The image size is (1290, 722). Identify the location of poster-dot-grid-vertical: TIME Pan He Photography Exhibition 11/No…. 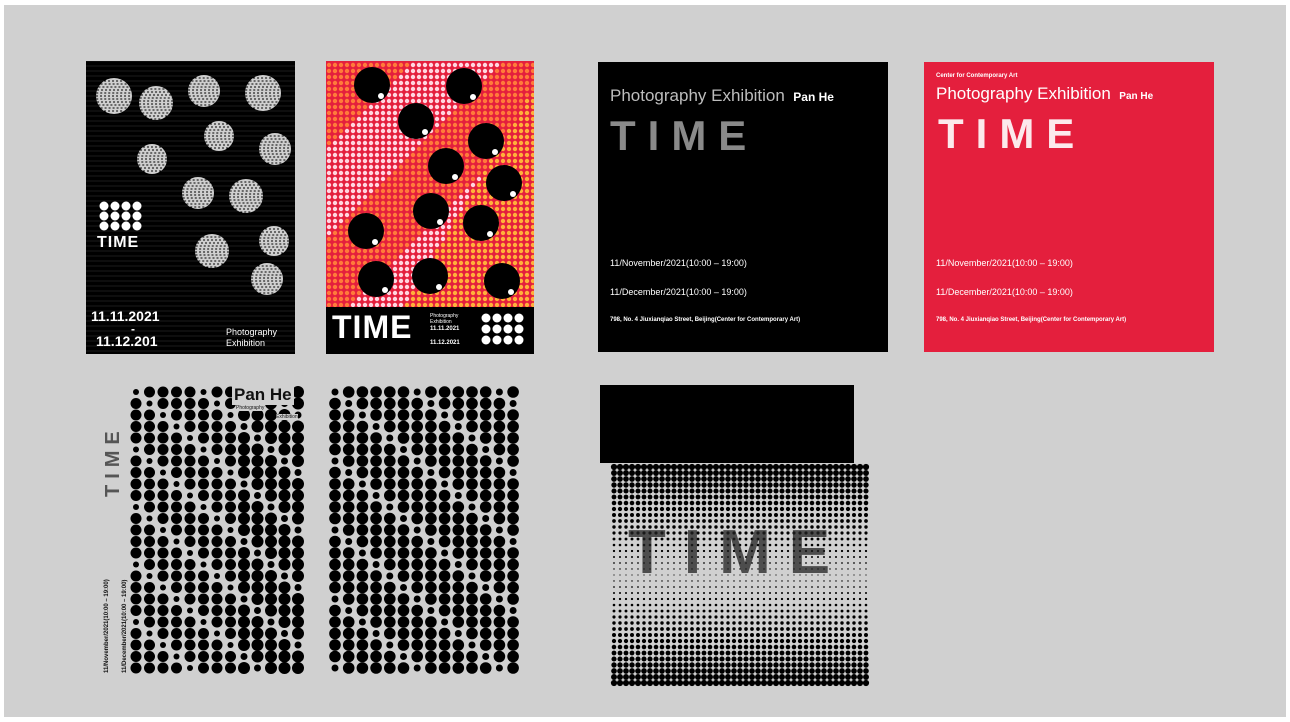
(201, 530).